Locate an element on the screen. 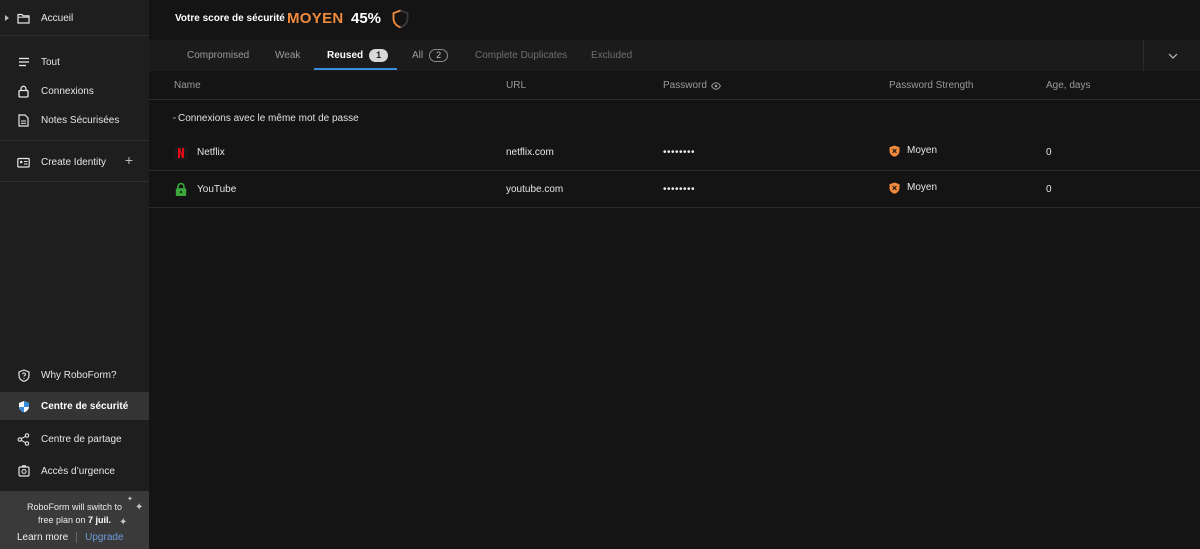 Image resolution: width=1200 pixels, height=549 pixels. url-cell: youtube.com is located at coordinates (535, 189).